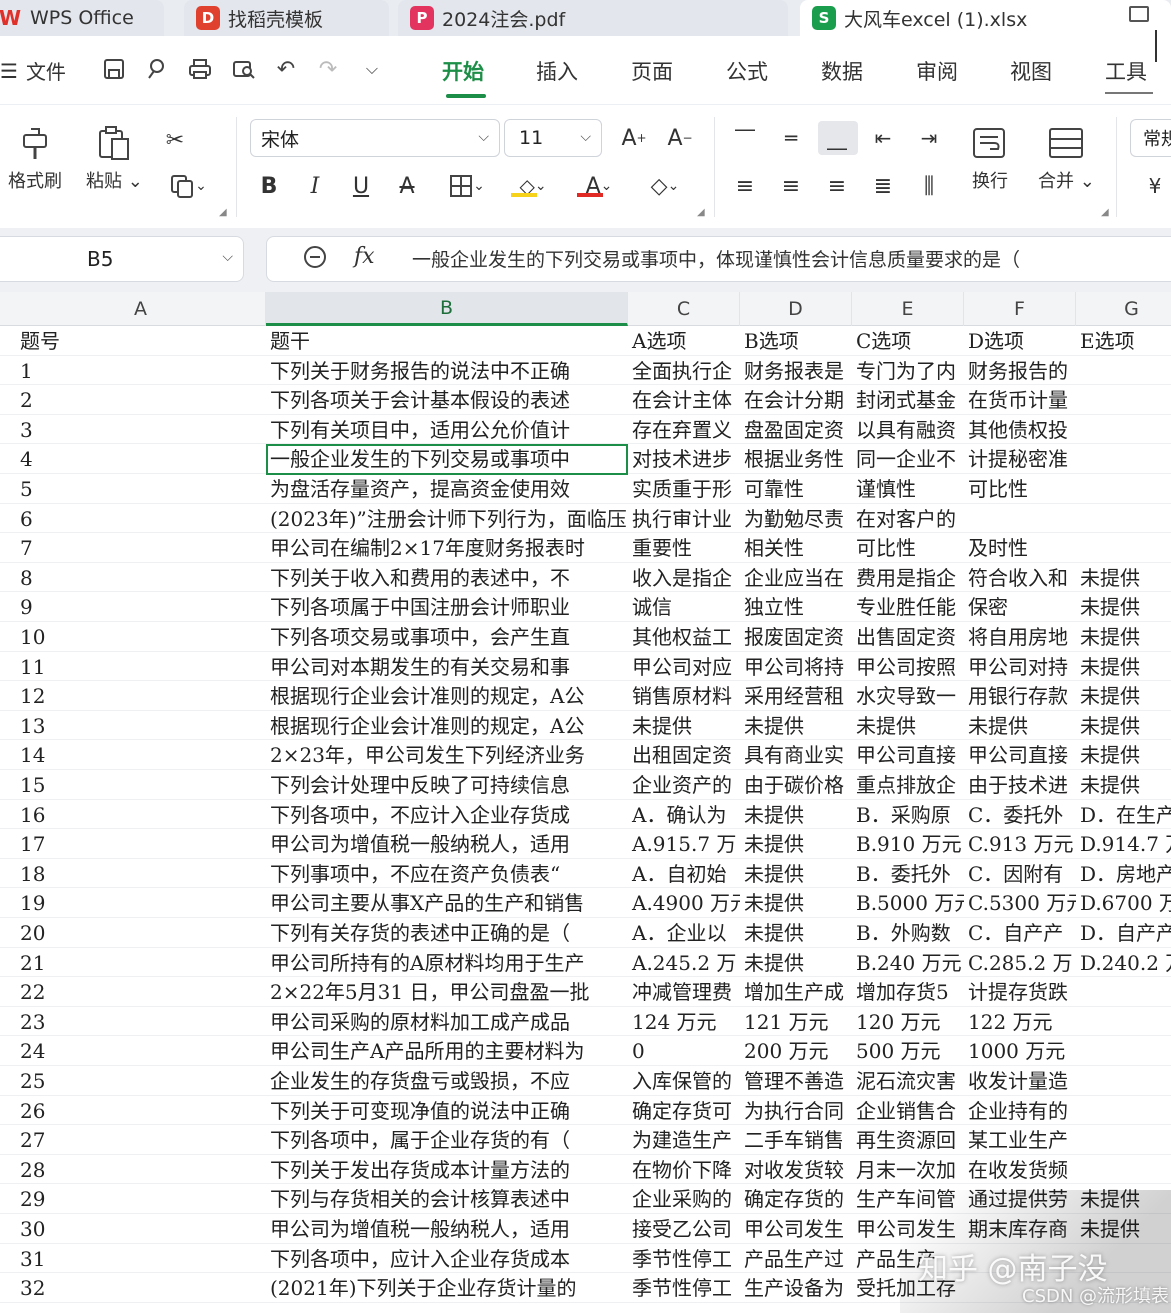 Image resolution: width=1171 pixels, height=1313 pixels. What do you see at coordinates (796, 1199) in the screenshot?
I see `cell-d: 确定存货的` at bounding box center [796, 1199].